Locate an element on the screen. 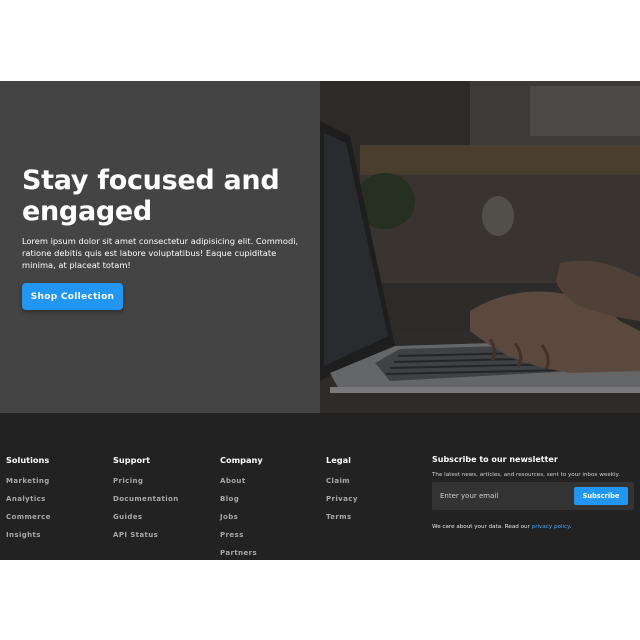  footer-link-partners: Partners is located at coordinates (241, 558).